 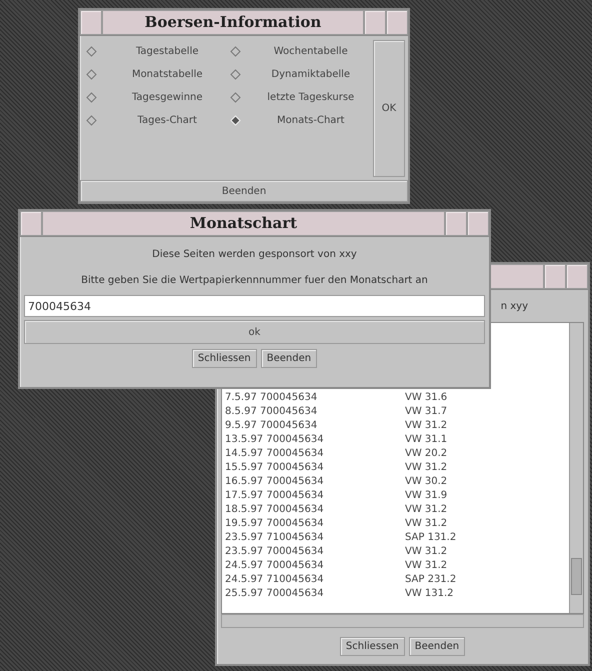 What do you see at coordinates (310, 74) in the screenshot?
I see `option-label: Dynamiktabelle` at bounding box center [310, 74].